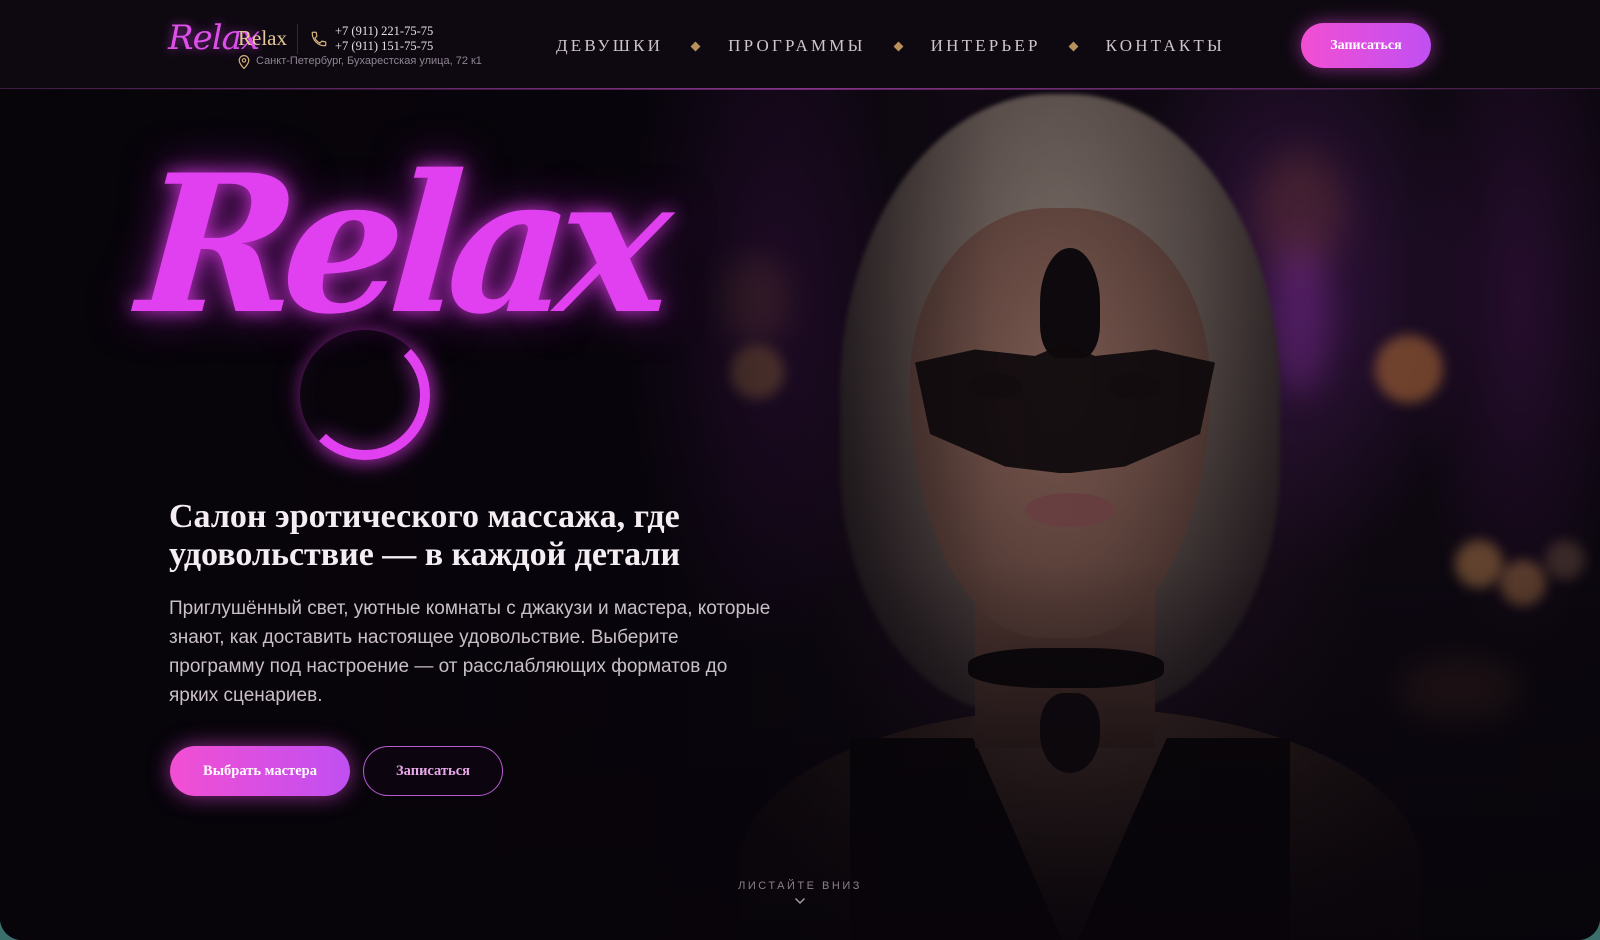 The height and width of the screenshot is (940, 1600). Describe the element at coordinates (433, 771) in the screenshot. I see `hero-book-button: Записаться` at that location.